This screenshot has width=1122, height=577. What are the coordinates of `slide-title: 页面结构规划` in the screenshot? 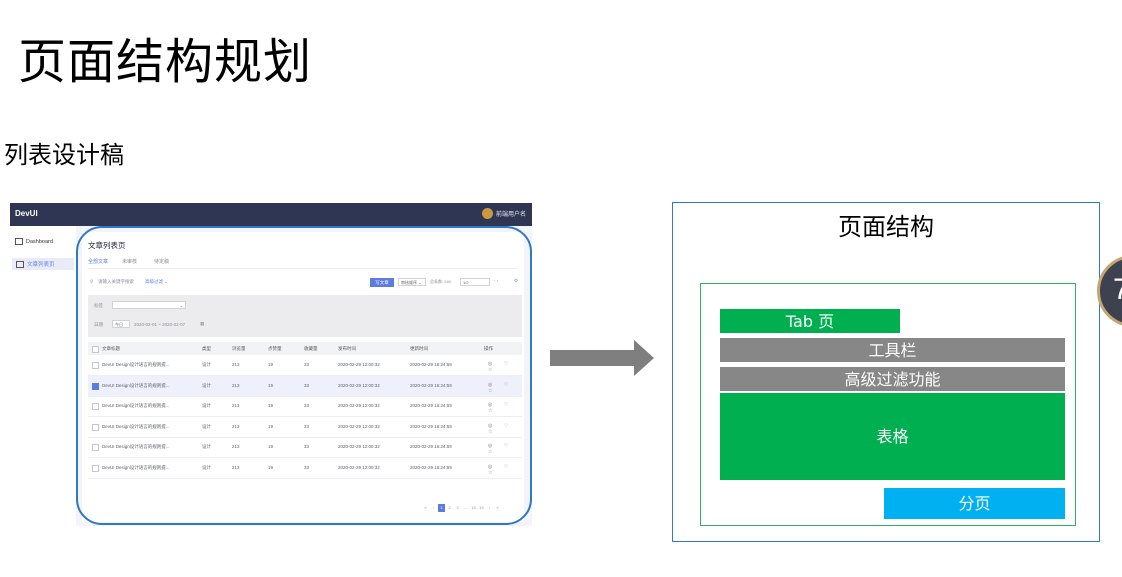 It's located at (165, 62).